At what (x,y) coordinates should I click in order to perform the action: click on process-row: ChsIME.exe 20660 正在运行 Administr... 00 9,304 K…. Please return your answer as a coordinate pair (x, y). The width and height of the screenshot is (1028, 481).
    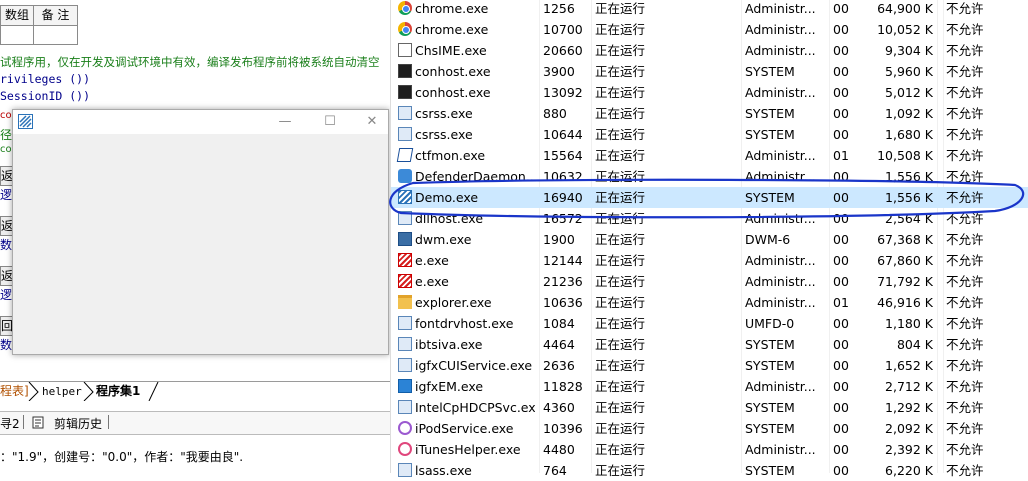
    Looking at the image, I should click on (709, 50).